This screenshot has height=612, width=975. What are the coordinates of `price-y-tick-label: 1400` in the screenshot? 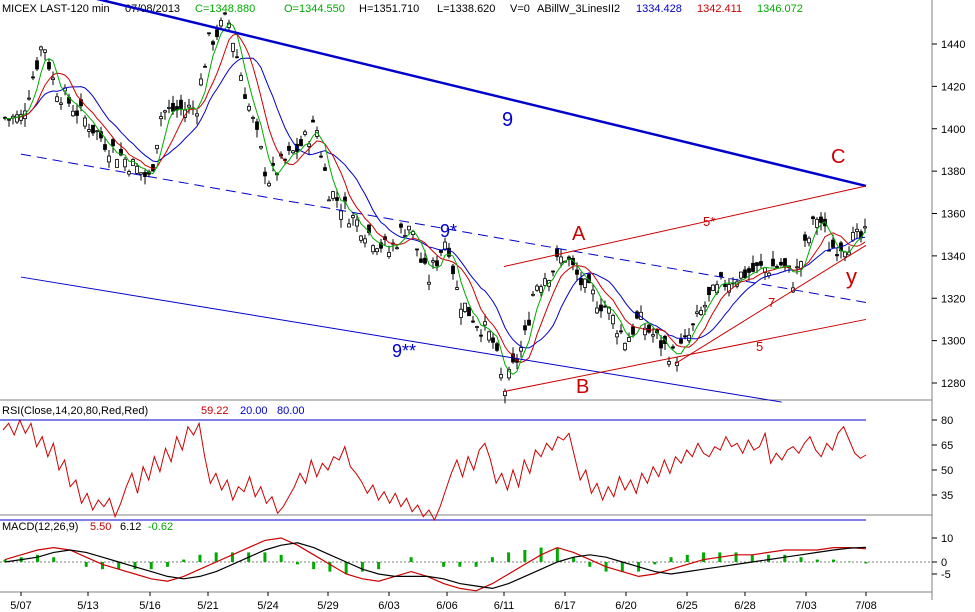 It's located at (953, 130).